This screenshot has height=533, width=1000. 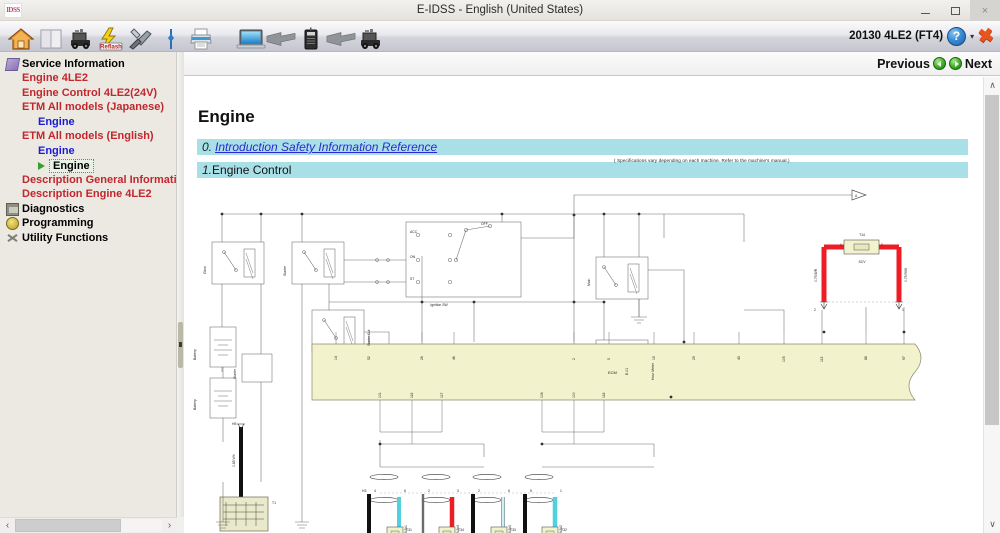 What do you see at coordinates (604, 395) in the screenshot?
I see `ecm-pin: 118` at bounding box center [604, 395].